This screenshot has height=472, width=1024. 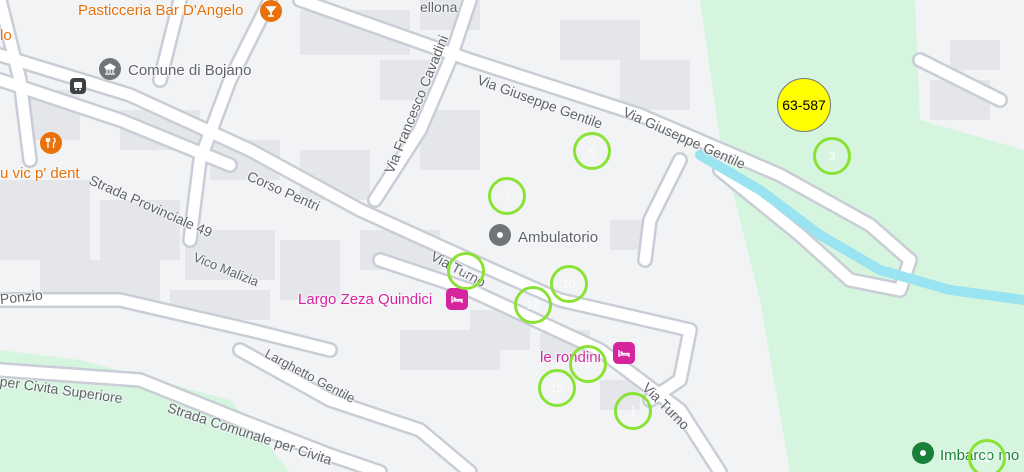 I want to click on cluster-marker: 15, so click(x=557, y=388).